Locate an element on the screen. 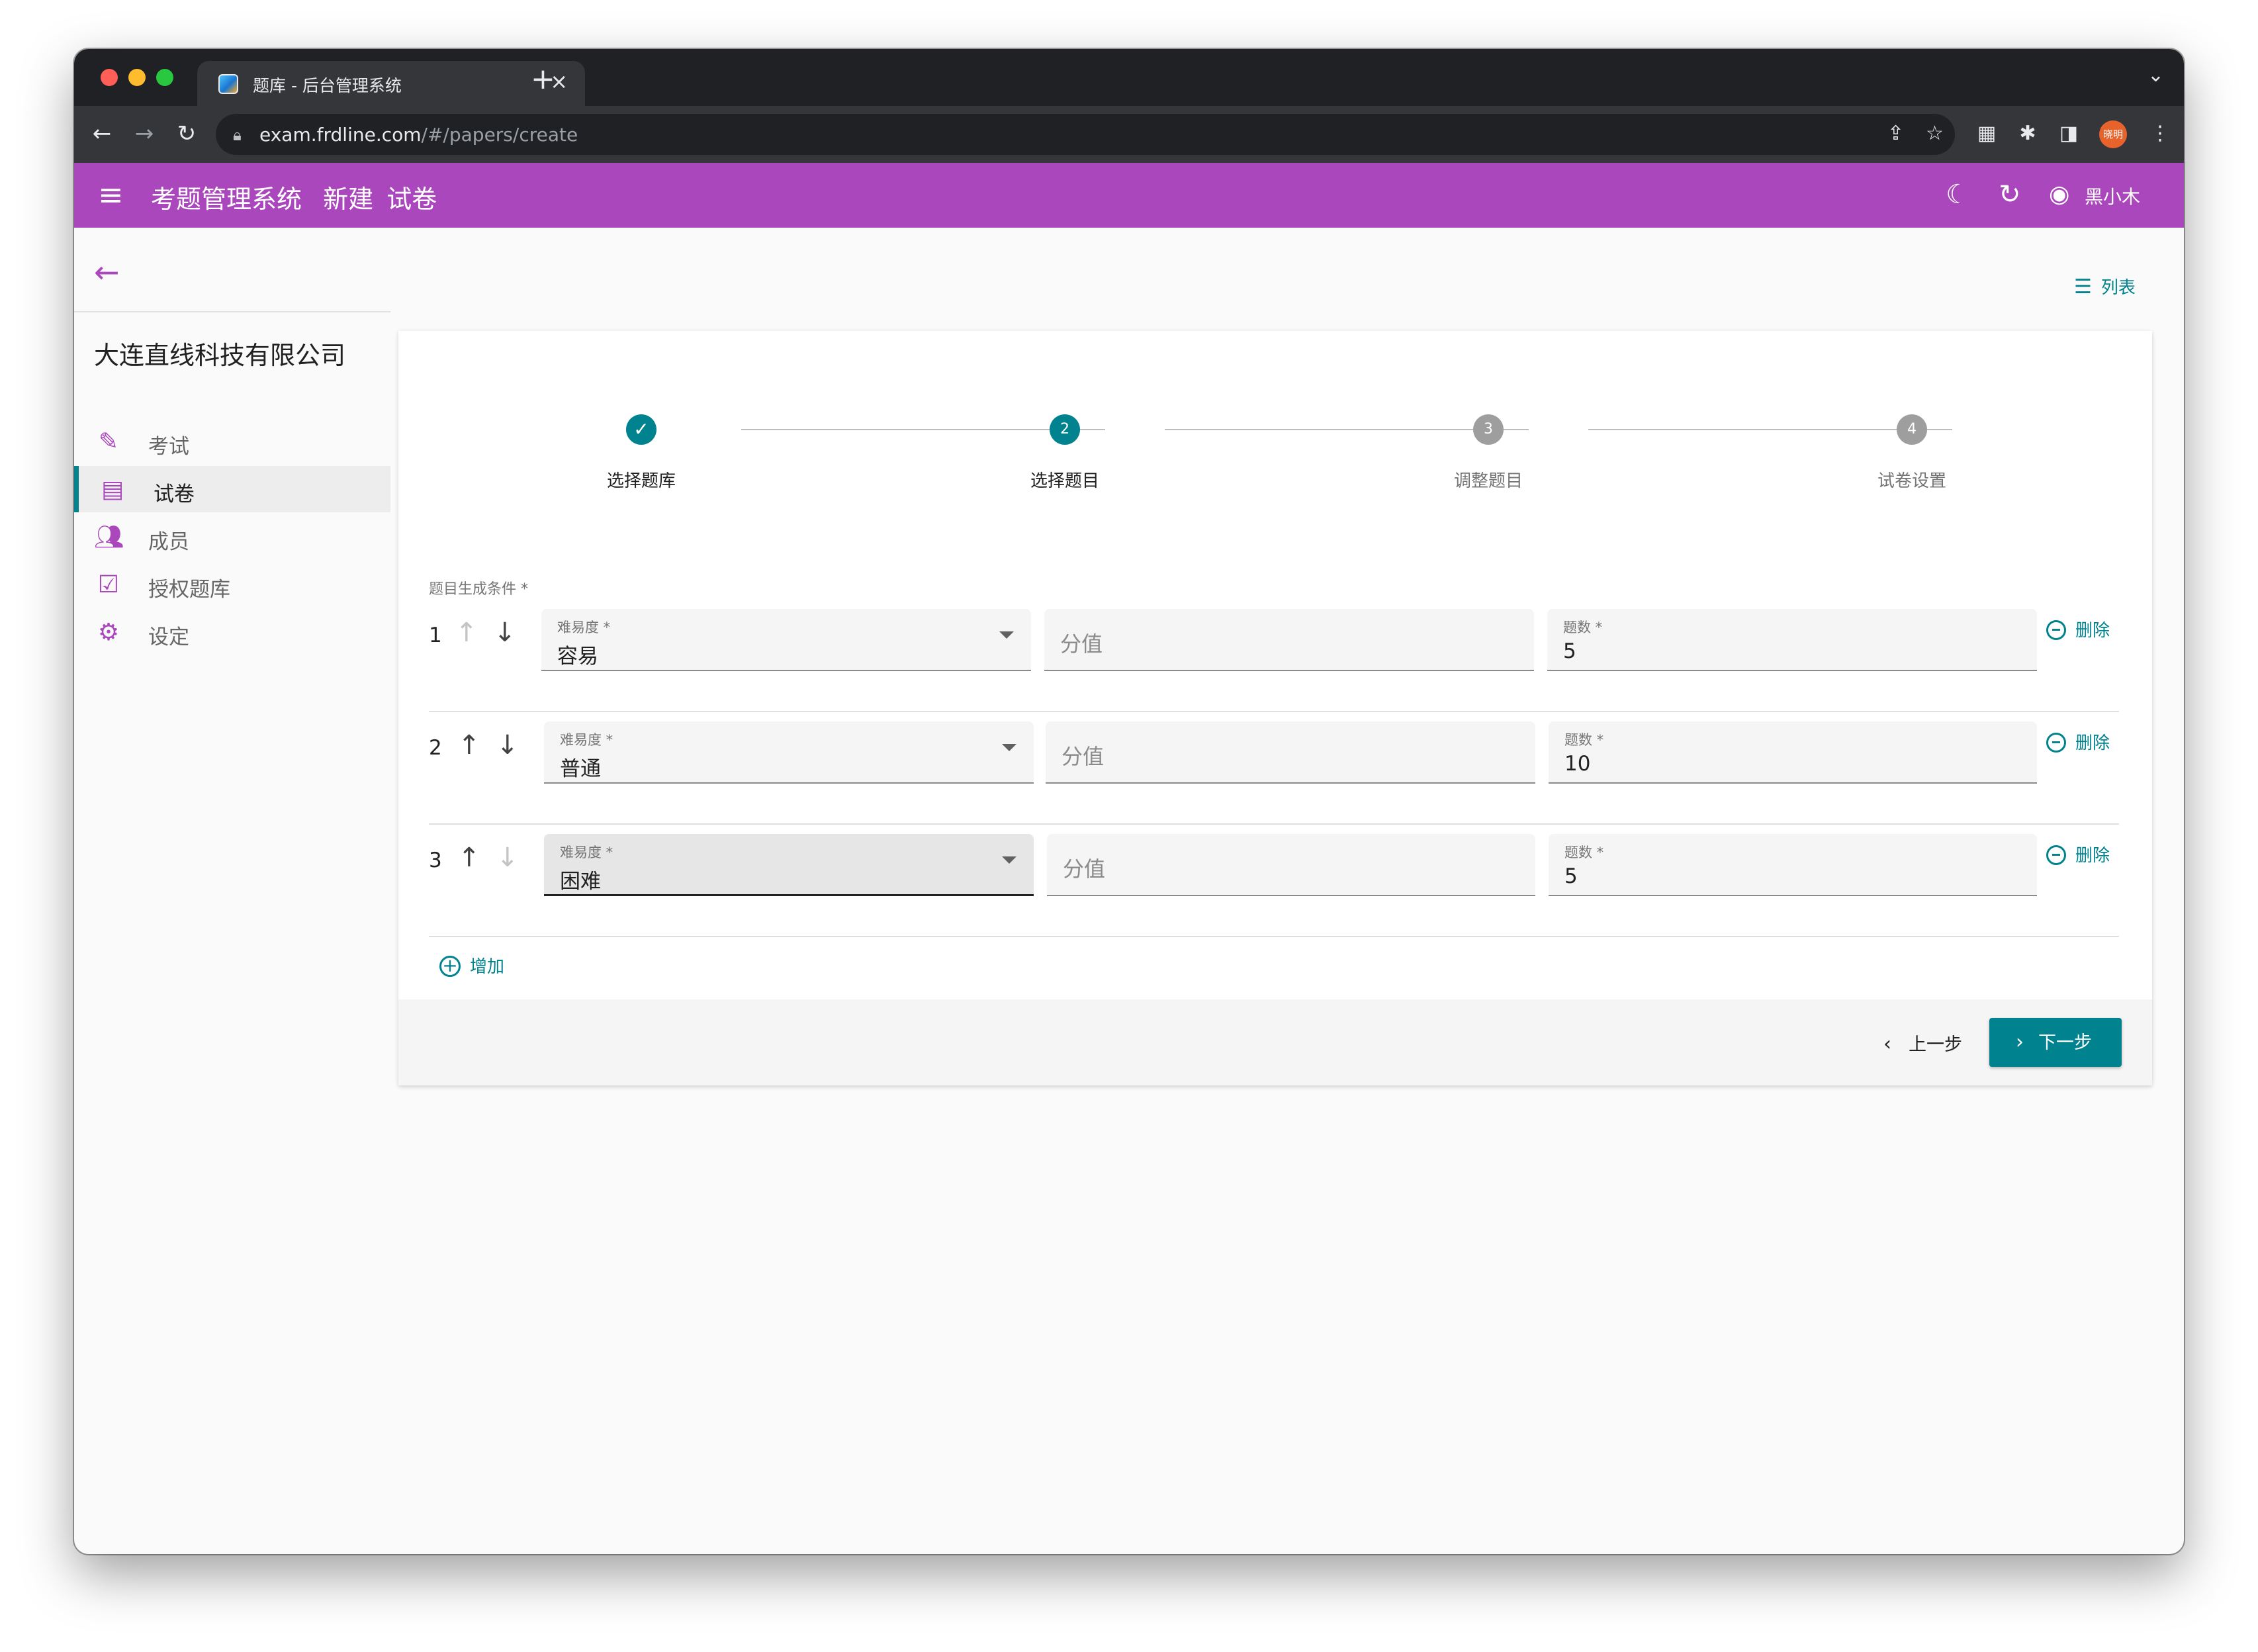  forward-button: → is located at coordinates (144, 133).